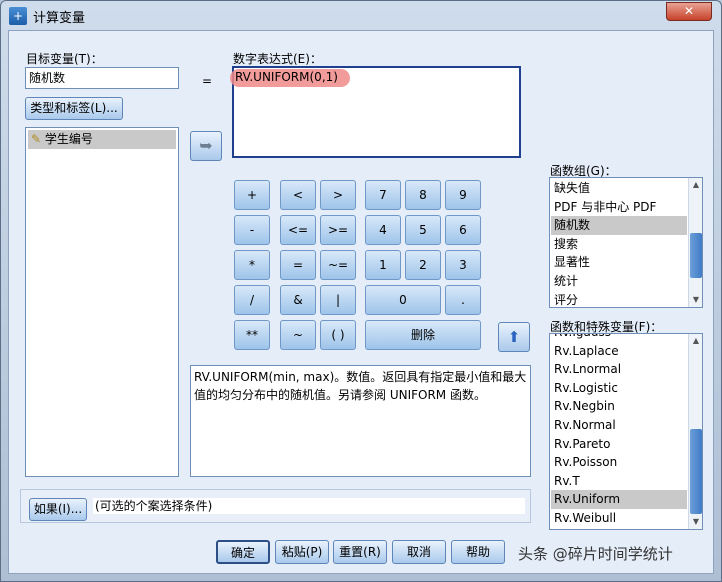  Describe the element at coordinates (252, 335) in the screenshot. I see `key-power: **` at that location.